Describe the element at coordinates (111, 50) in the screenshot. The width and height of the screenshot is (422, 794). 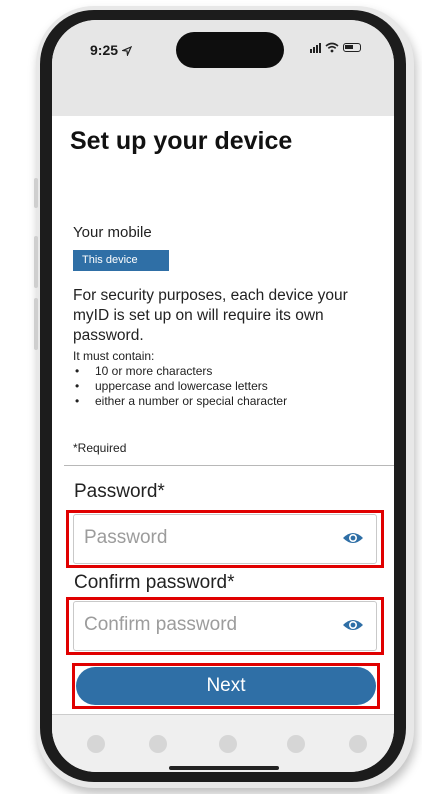
I see `status-time: 9:25` at that location.